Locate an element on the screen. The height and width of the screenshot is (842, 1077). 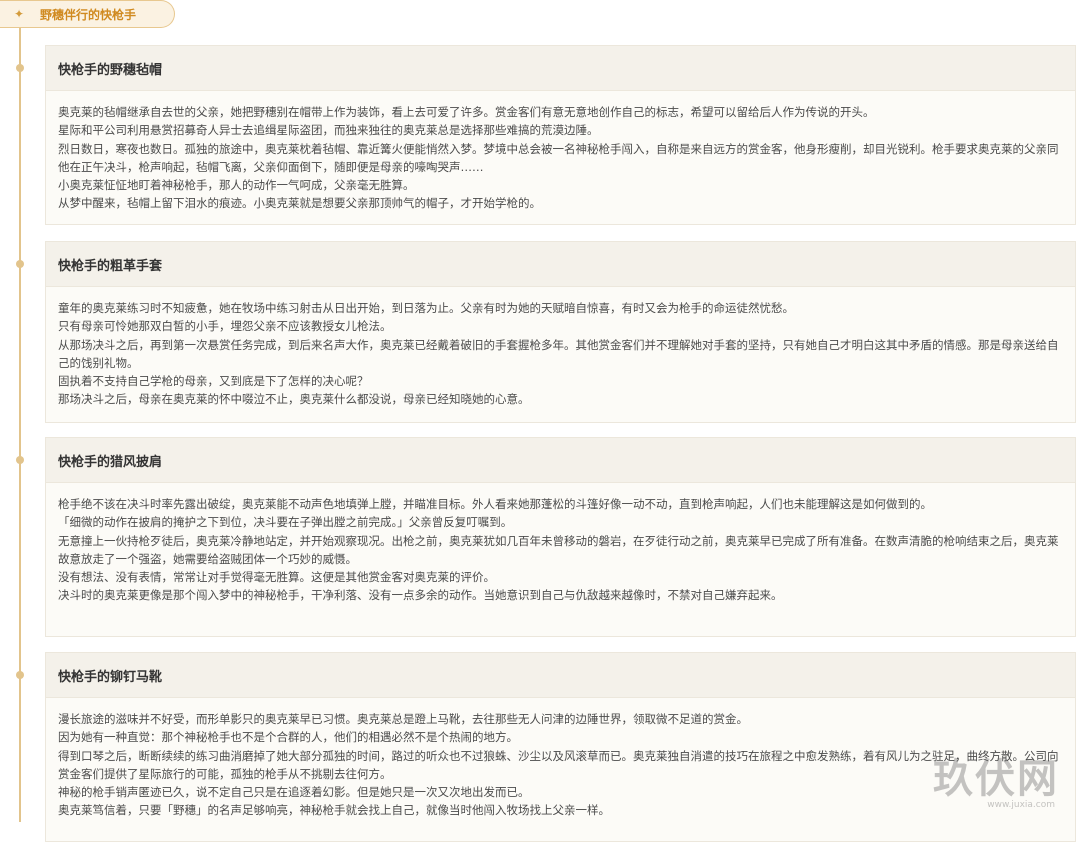
timeline-line is located at coordinates (20, 425).